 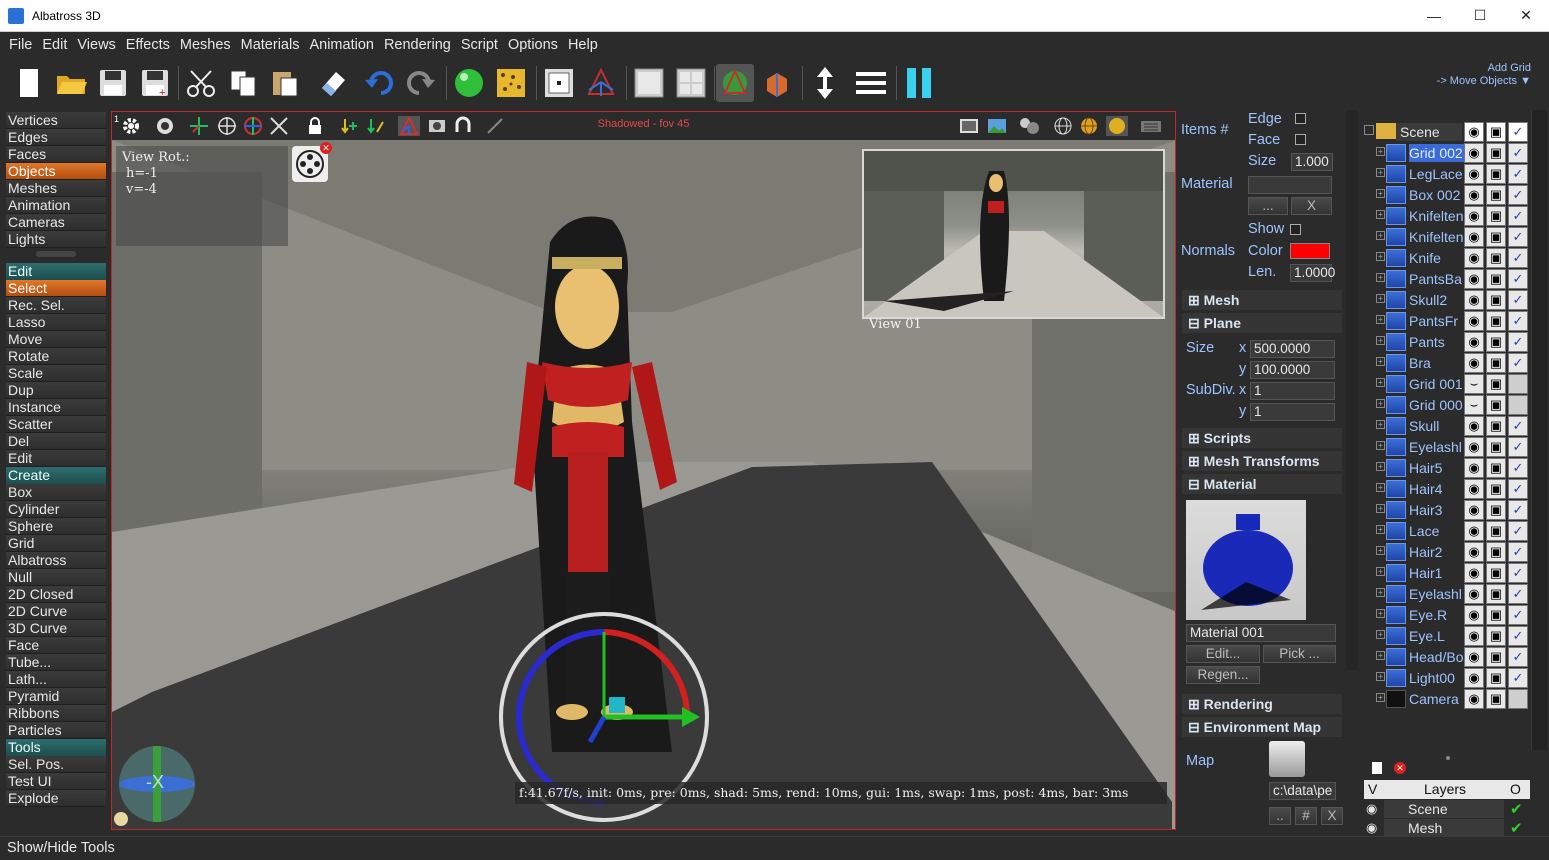 What do you see at coordinates (1446, 677) in the screenshot?
I see `scene-tree-row: + Light00 ◉ ▣ ✓` at bounding box center [1446, 677].